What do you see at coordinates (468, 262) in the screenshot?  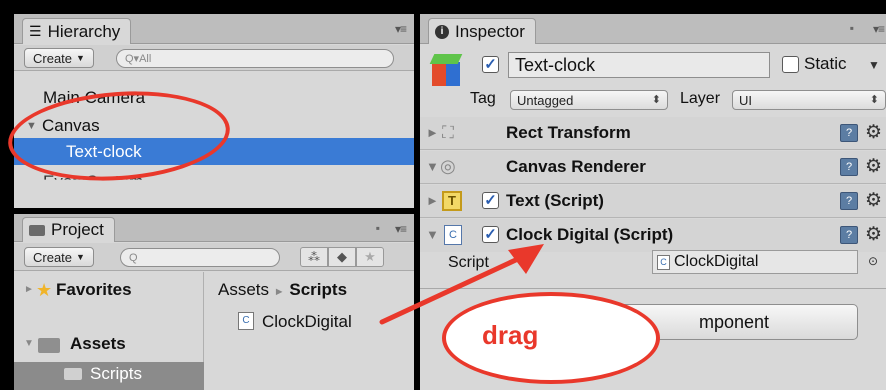 I see `script-field-label: Script` at bounding box center [468, 262].